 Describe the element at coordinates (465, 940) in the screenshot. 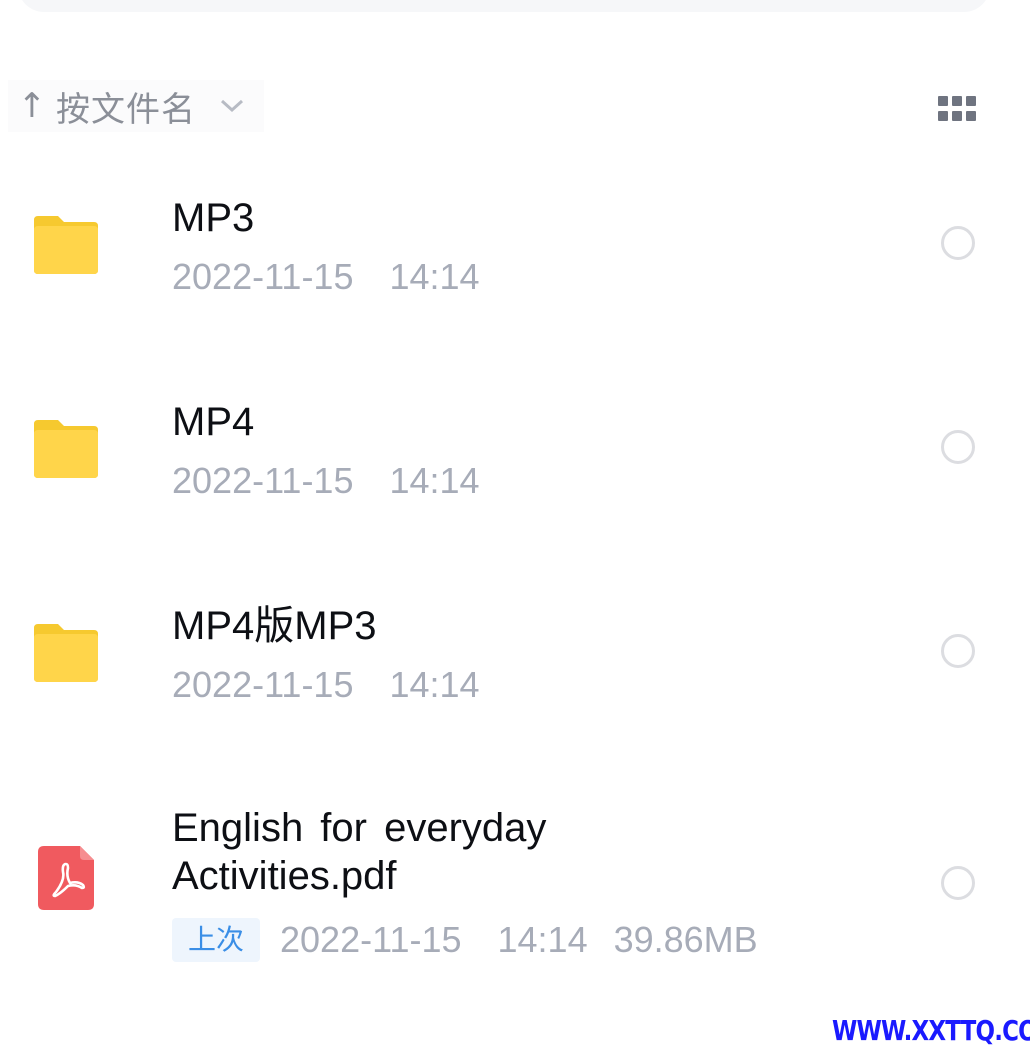

I see `file-meta: 上次 2022-11-15 14:14 39.86MB` at that location.